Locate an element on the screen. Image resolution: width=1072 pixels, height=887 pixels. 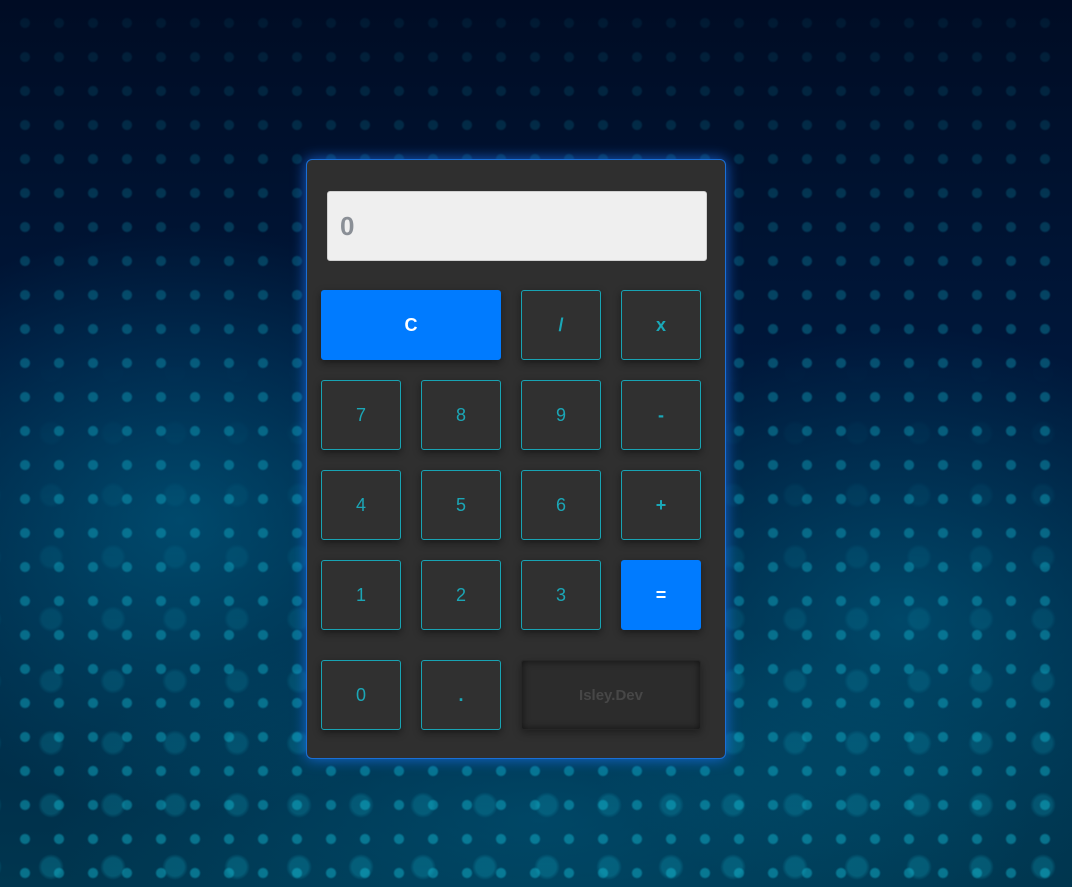
digit-7-button: 7 is located at coordinates (361, 415).